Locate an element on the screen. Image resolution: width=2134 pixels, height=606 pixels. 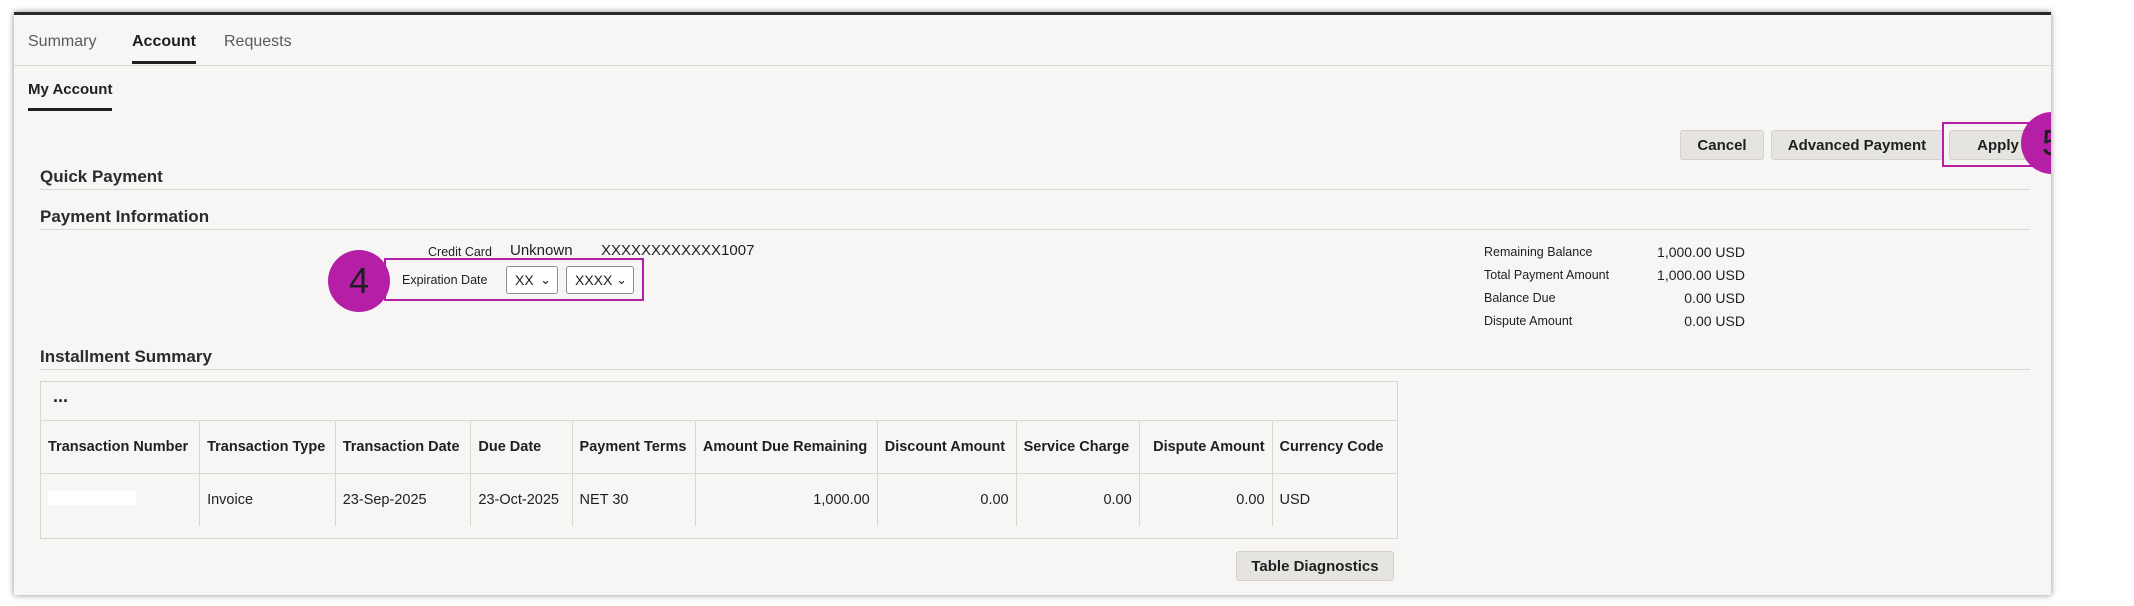
cell-transaction-date: 23-Sep-2025 is located at coordinates (403, 499).